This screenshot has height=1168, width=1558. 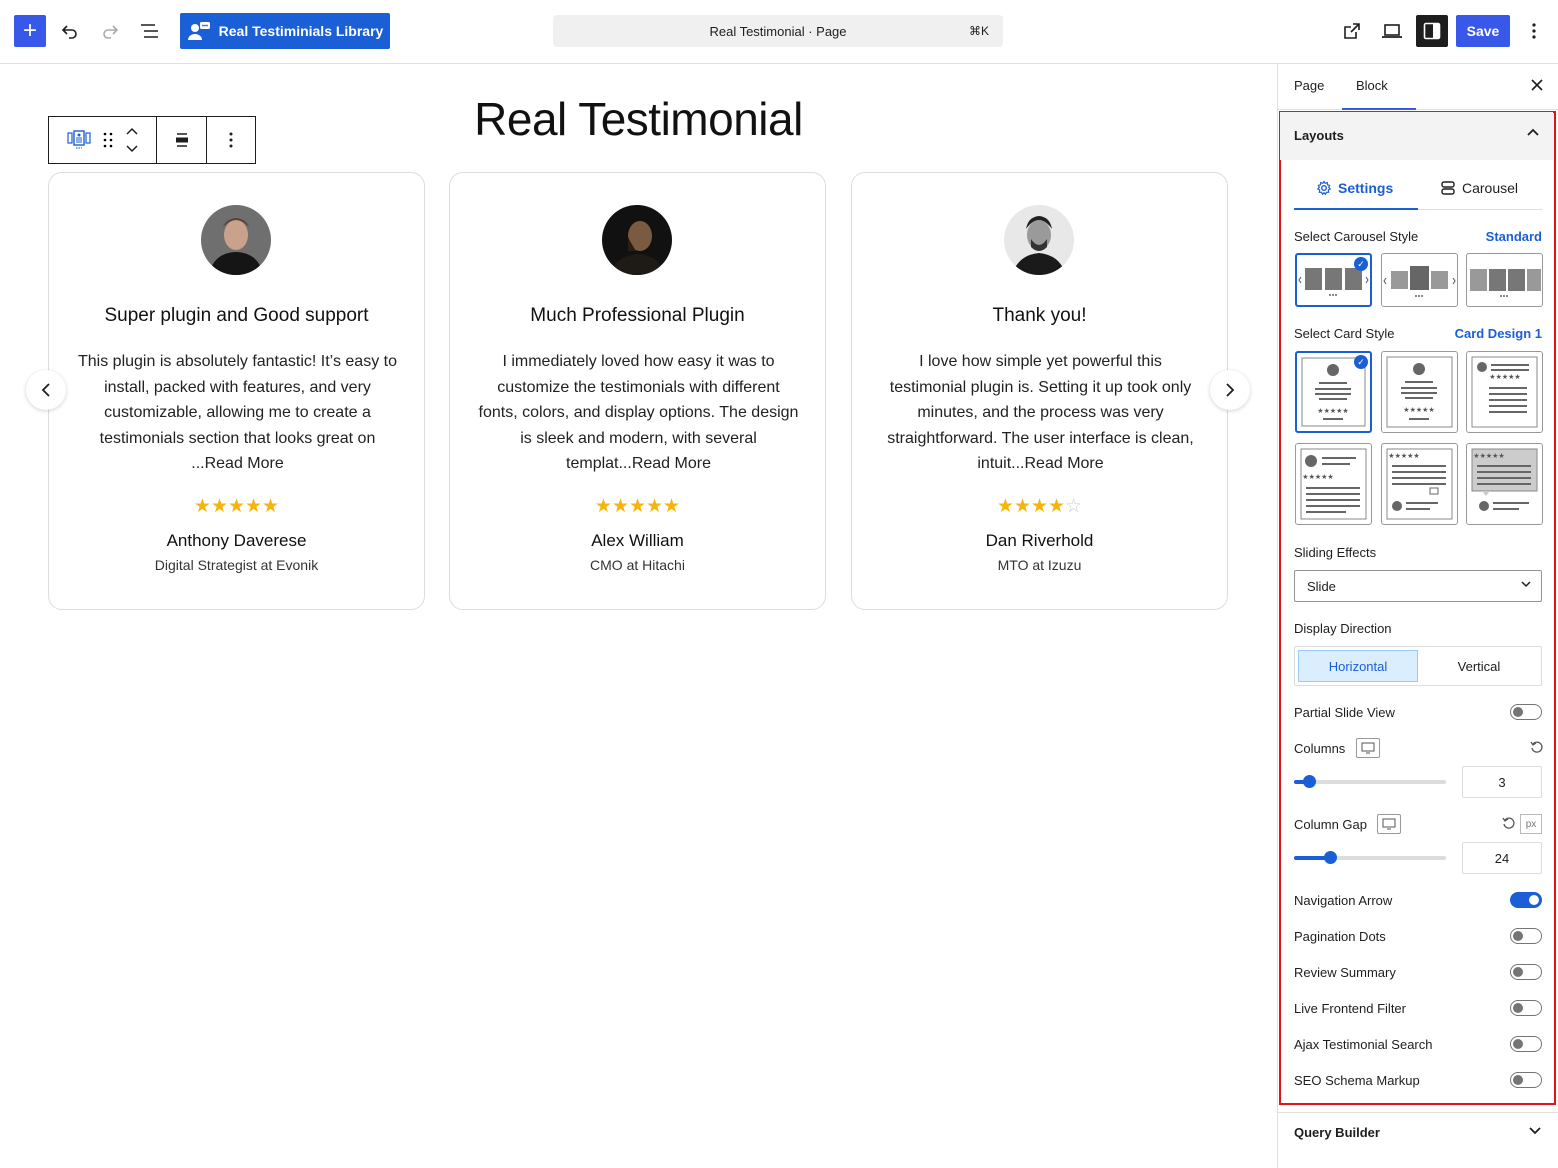 I want to click on document-title: Real Testimonial · Page, so click(x=778, y=31).